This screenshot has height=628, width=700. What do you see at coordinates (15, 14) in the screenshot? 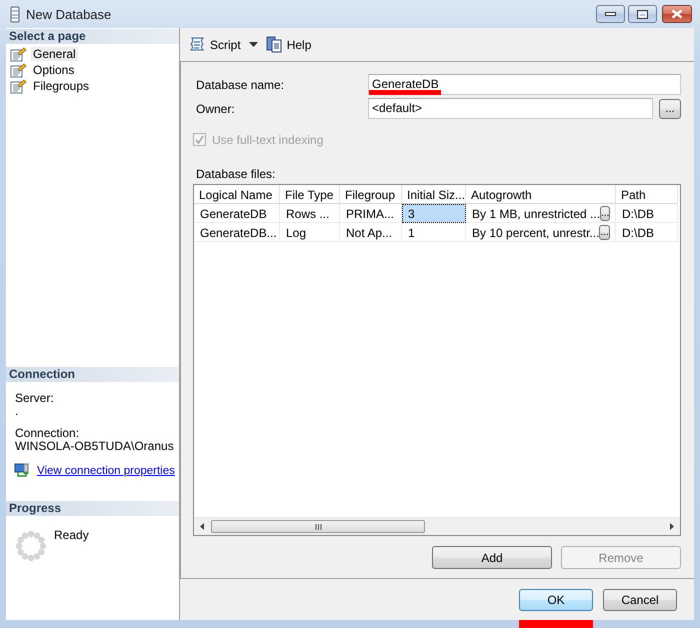
I see `database-icon` at bounding box center [15, 14].